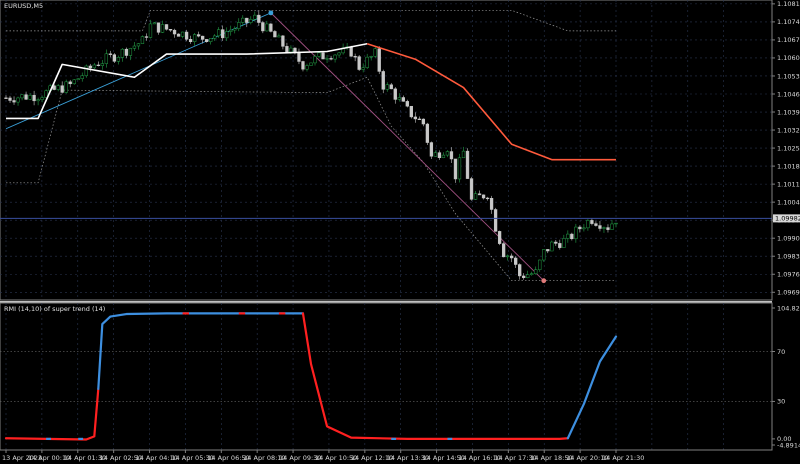 This screenshot has width=800, height=464. Describe the element at coordinates (23, 6) in the screenshot. I see `symbol-label: EURUSD,M5` at that location.